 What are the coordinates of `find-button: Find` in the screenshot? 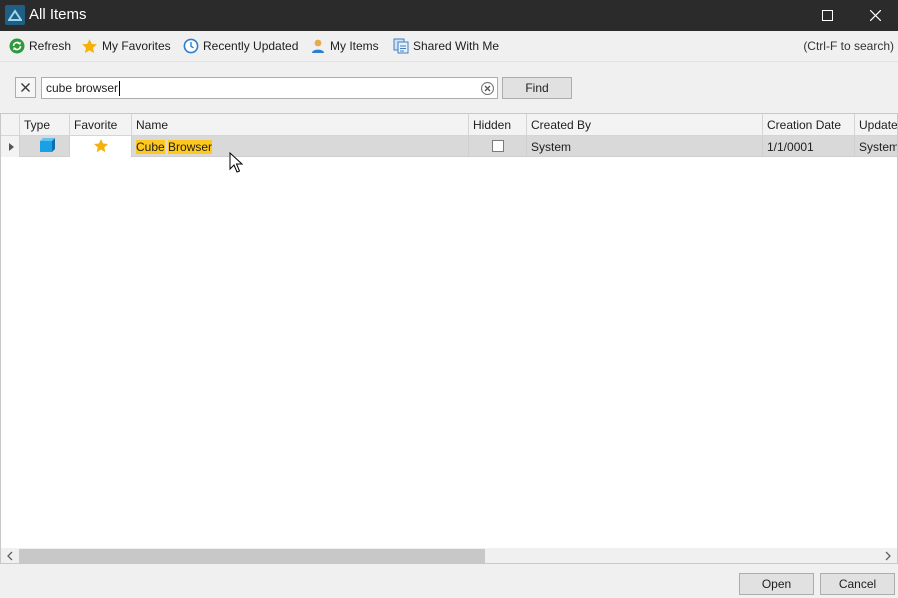 It's located at (537, 88).